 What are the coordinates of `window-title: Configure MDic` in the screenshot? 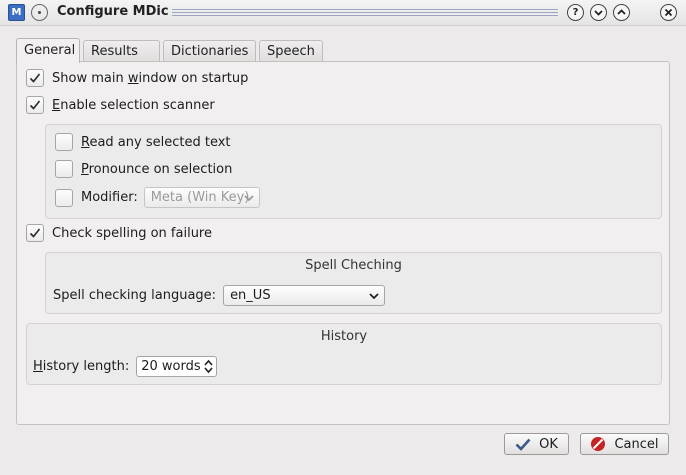 It's located at (113, 11).